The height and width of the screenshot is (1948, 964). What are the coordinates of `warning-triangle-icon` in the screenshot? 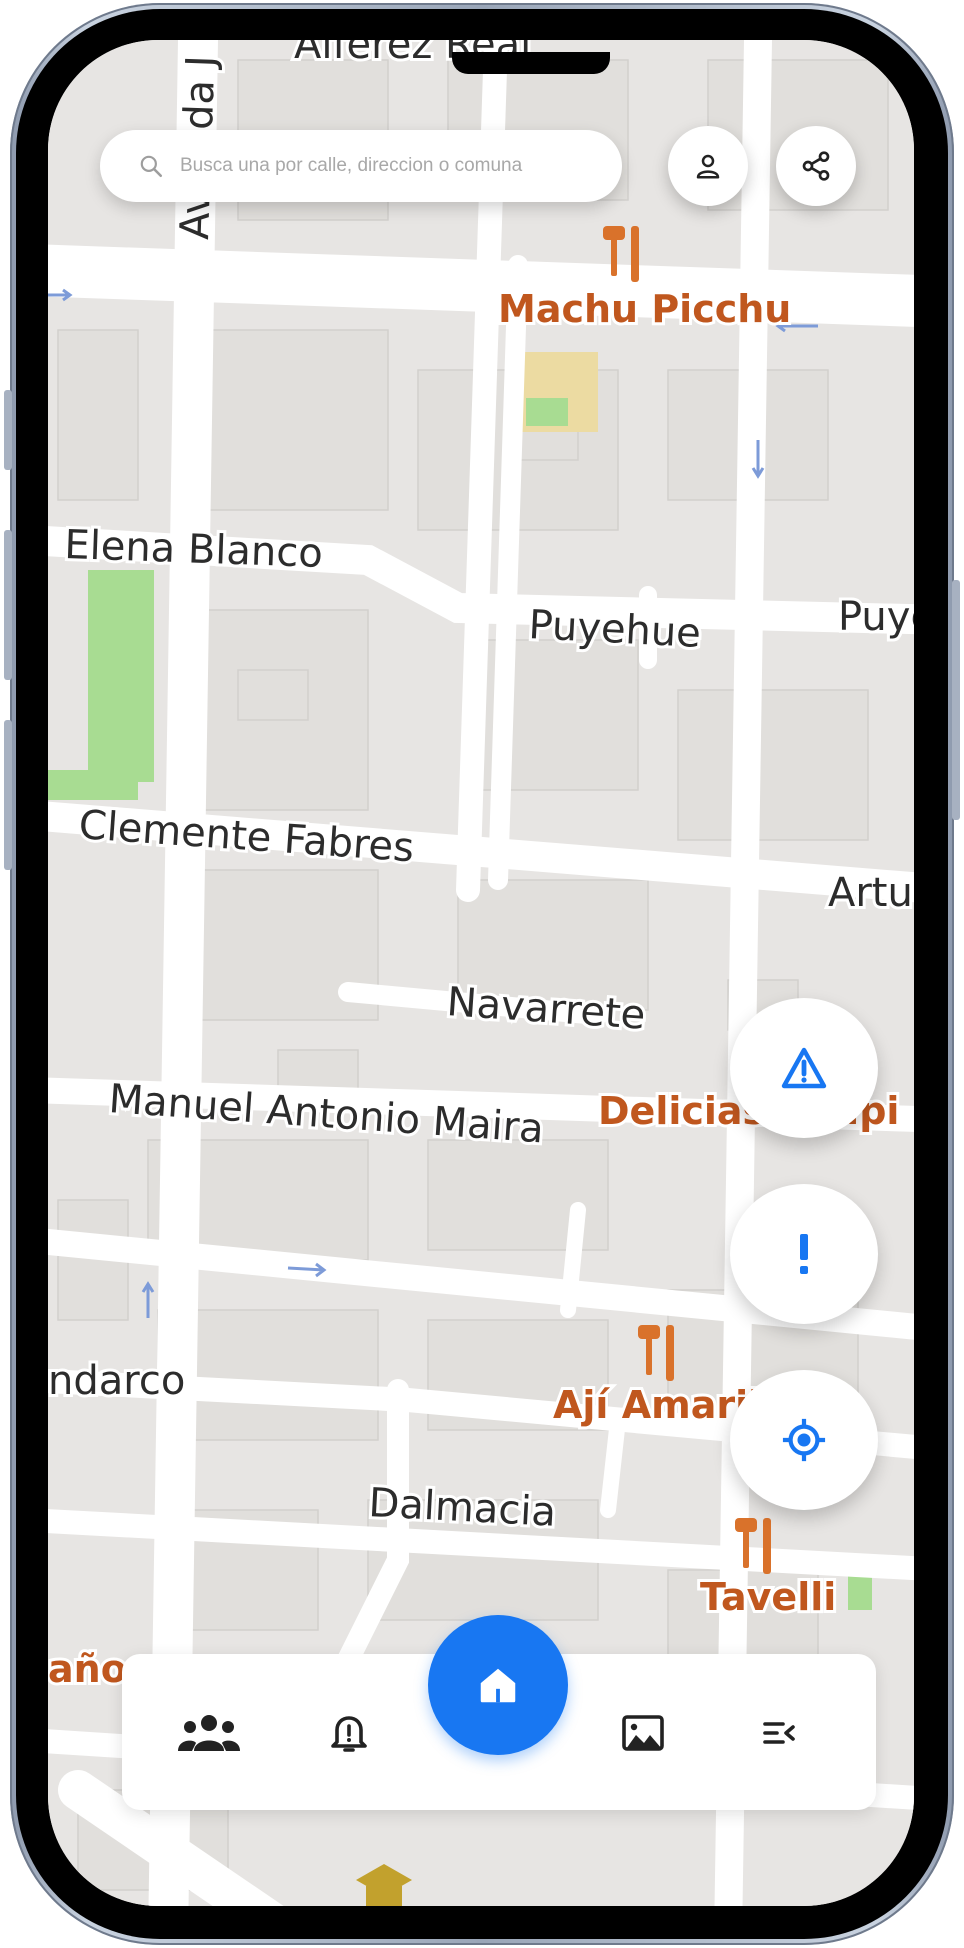 It's located at (804, 1068).